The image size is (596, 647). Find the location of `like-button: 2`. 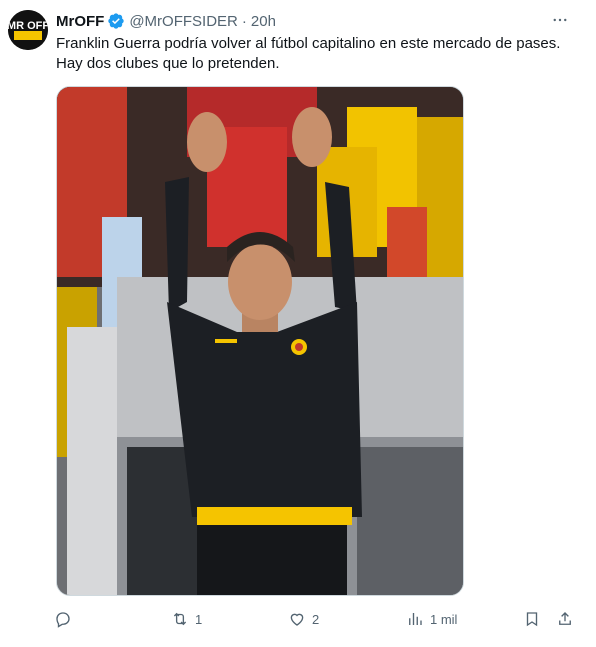

like-button: 2 is located at coordinates (303, 619).